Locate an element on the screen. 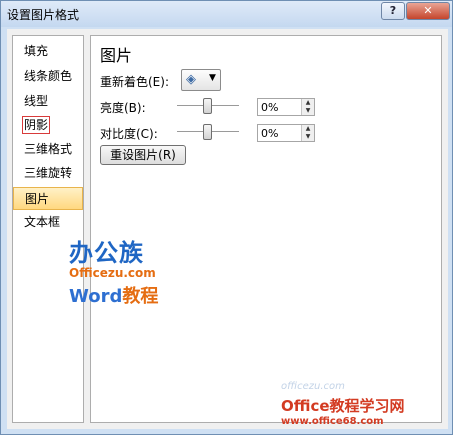  nav-item-text-box: 文本框 is located at coordinates (48, 222).